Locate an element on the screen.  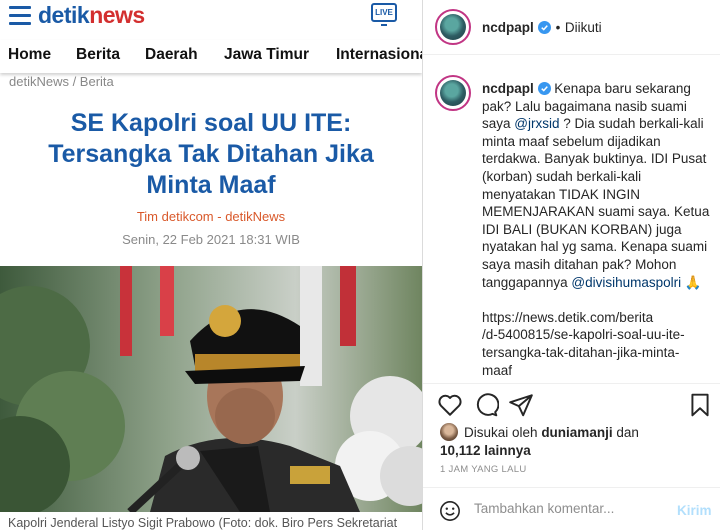
liker-avatar is located at coordinates (449, 432).